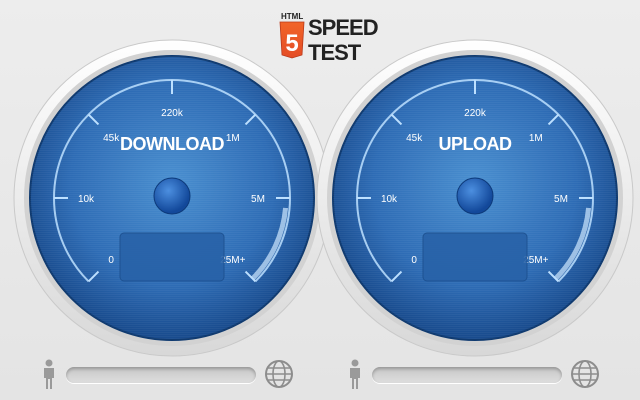 The image size is (640, 400). I want to click on upload-connection-bar, so click(474, 376).